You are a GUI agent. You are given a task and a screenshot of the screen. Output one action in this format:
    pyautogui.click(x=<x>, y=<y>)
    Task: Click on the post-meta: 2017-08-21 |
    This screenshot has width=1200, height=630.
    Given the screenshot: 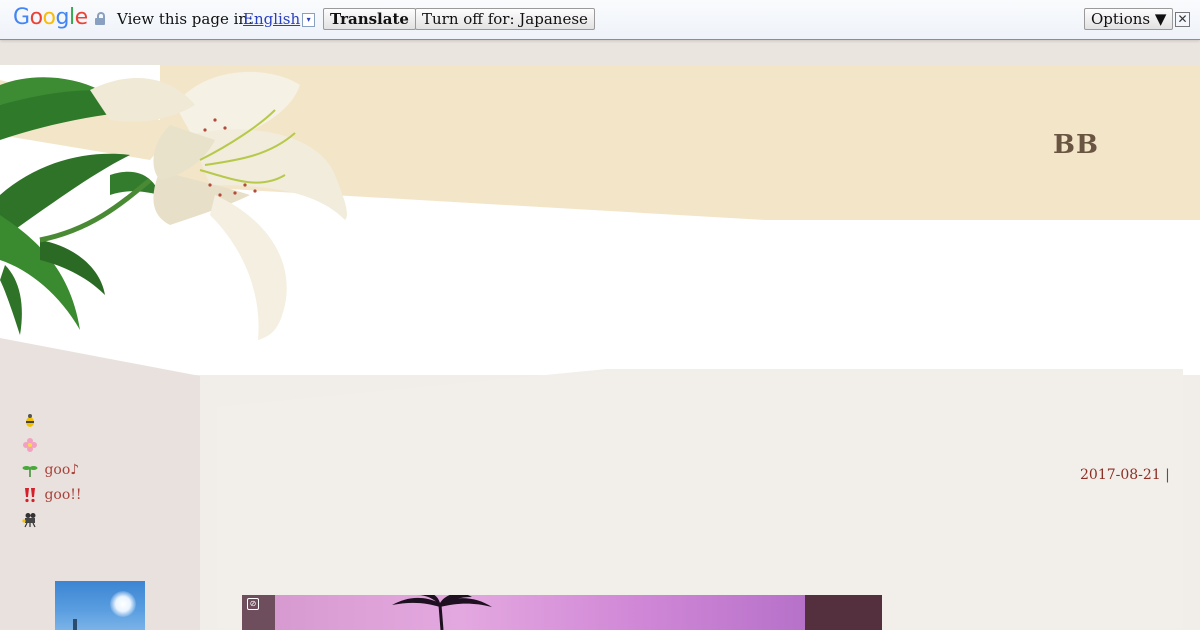 What is the action you would take?
    pyautogui.click(x=1125, y=475)
    